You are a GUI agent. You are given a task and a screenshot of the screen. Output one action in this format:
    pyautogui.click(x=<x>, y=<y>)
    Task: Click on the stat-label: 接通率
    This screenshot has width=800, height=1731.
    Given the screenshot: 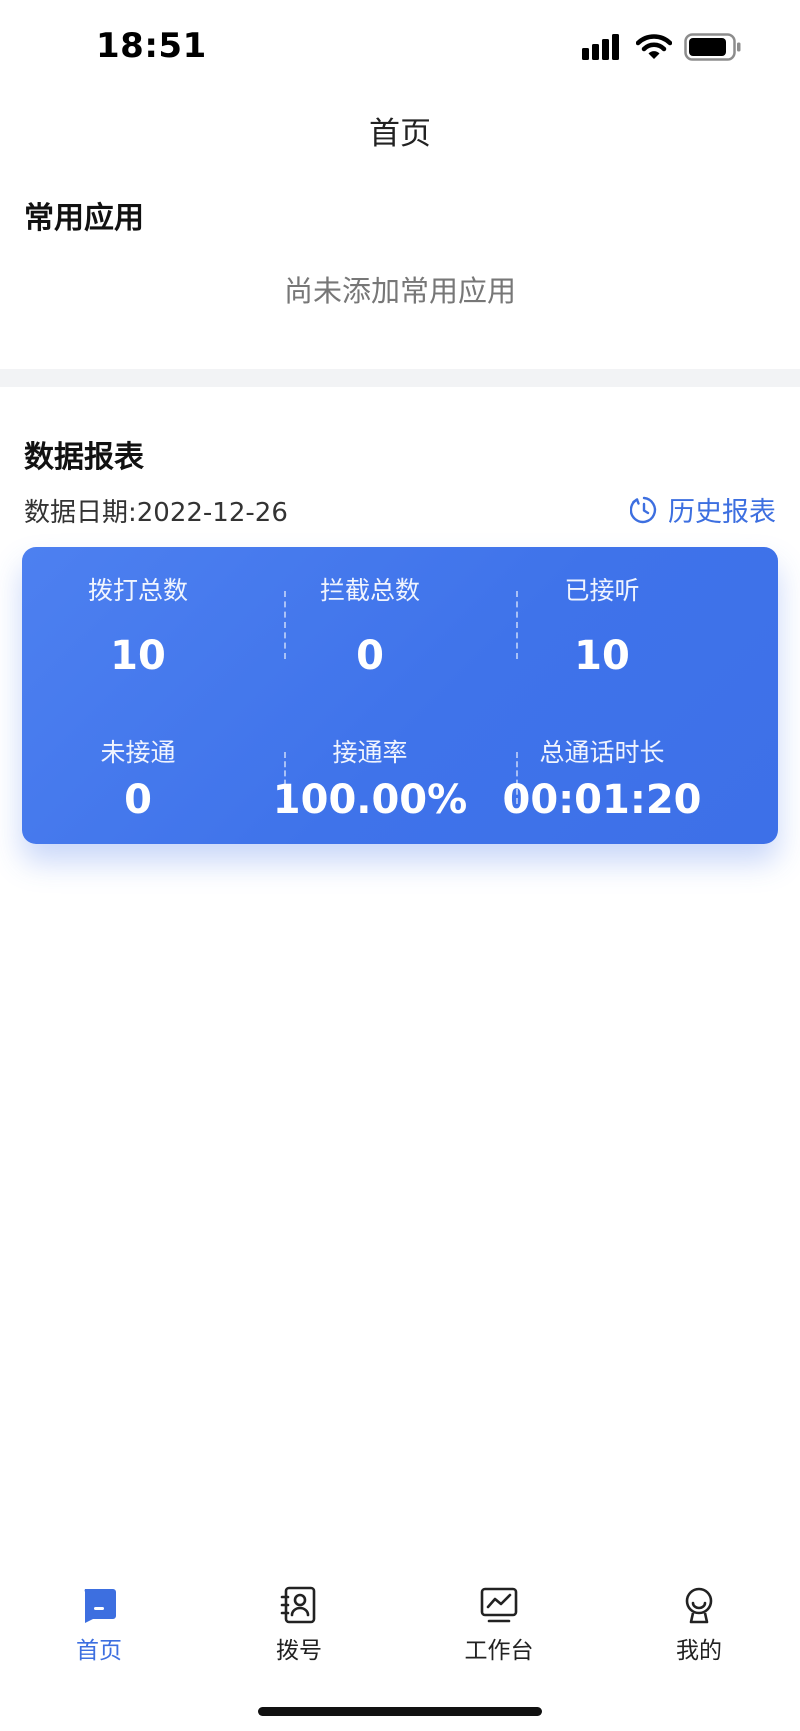 What is the action you would take?
    pyautogui.click(x=370, y=752)
    